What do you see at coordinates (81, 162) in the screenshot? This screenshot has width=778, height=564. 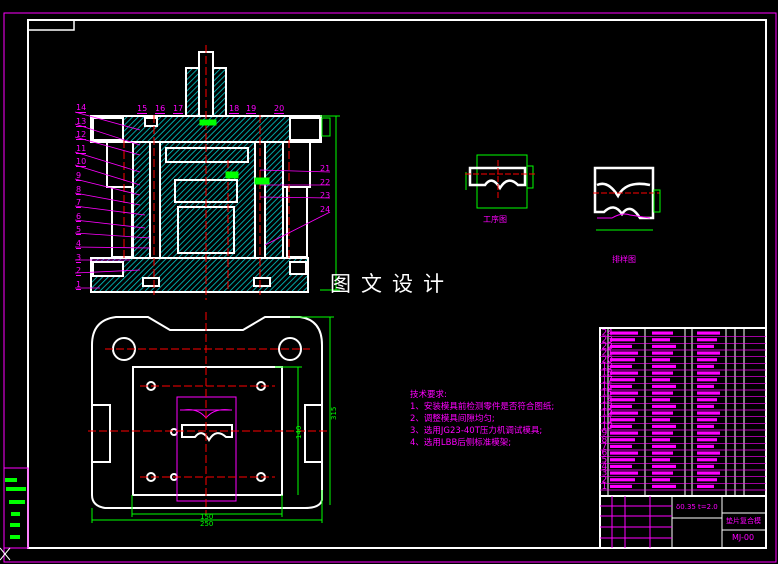 I see `part-callout: 10` at bounding box center [81, 162].